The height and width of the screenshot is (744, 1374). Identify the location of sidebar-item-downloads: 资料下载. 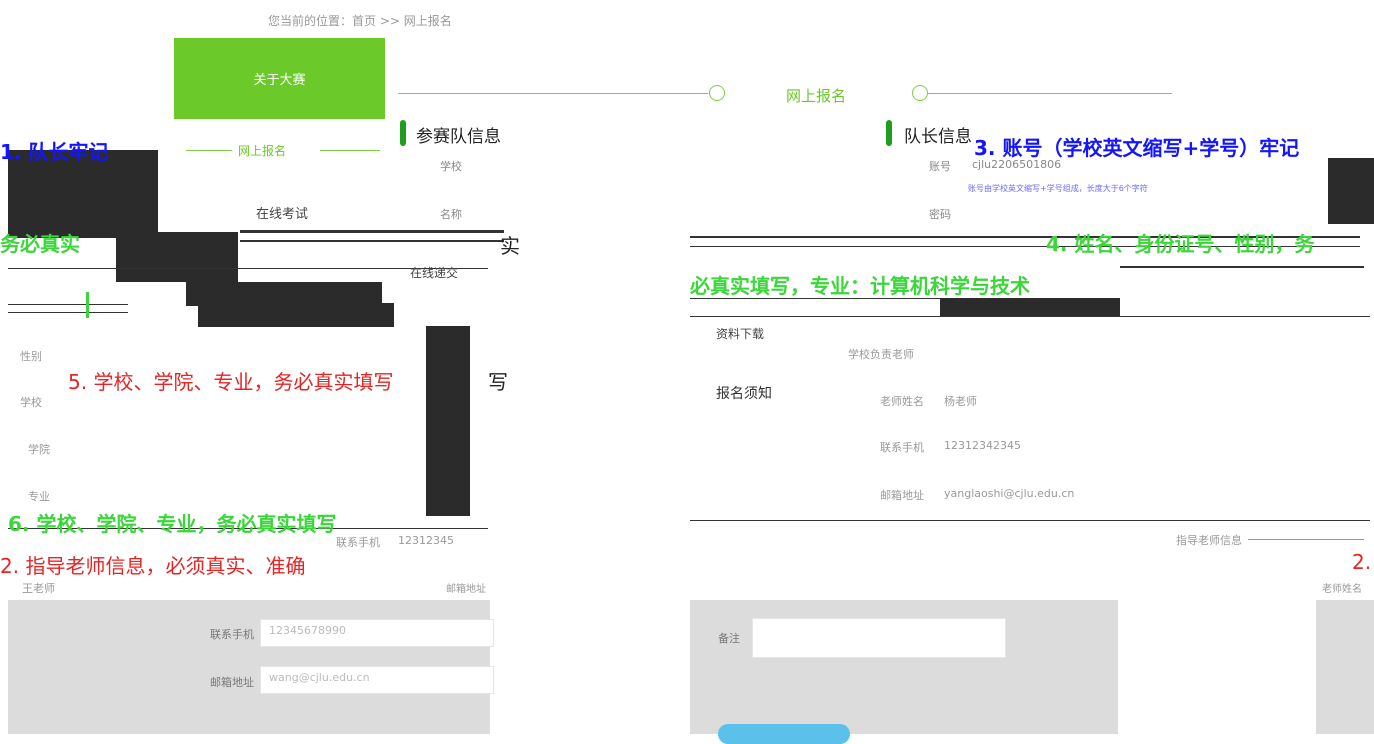
(740, 333).